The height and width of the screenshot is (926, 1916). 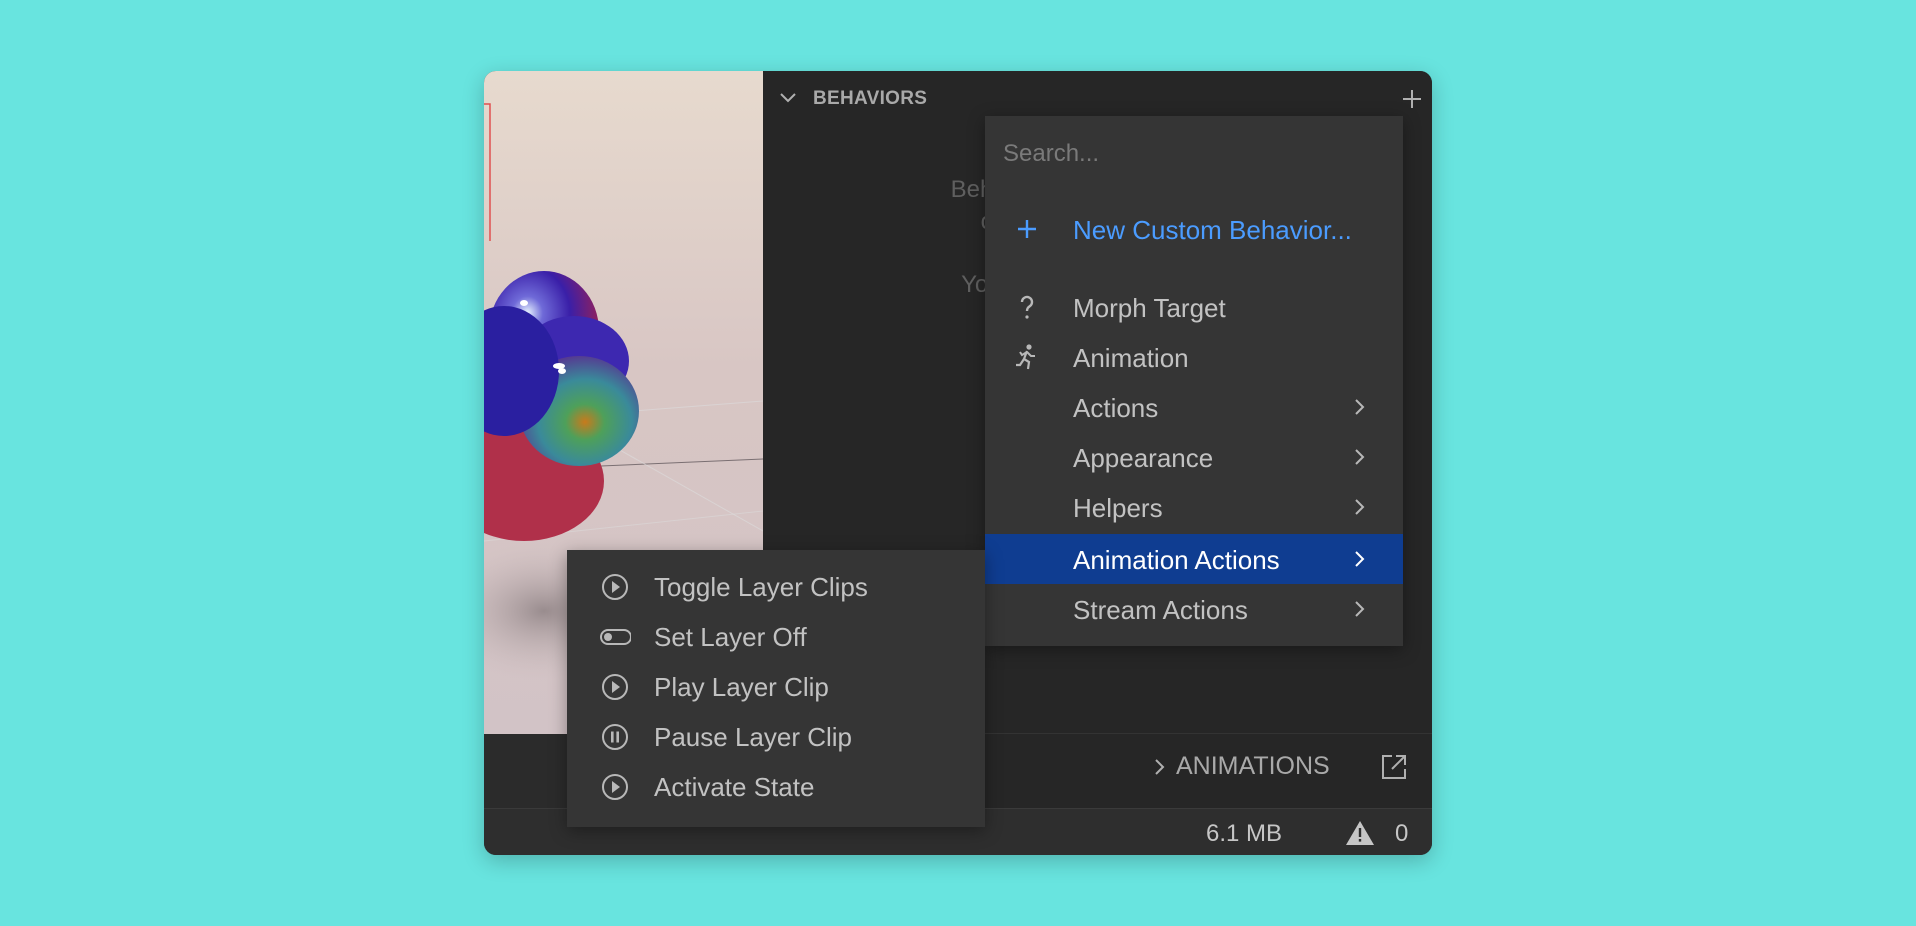 I want to click on submenu-item-pause-layer-clip: Pause Layer Clip, so click(x=776, y=736).